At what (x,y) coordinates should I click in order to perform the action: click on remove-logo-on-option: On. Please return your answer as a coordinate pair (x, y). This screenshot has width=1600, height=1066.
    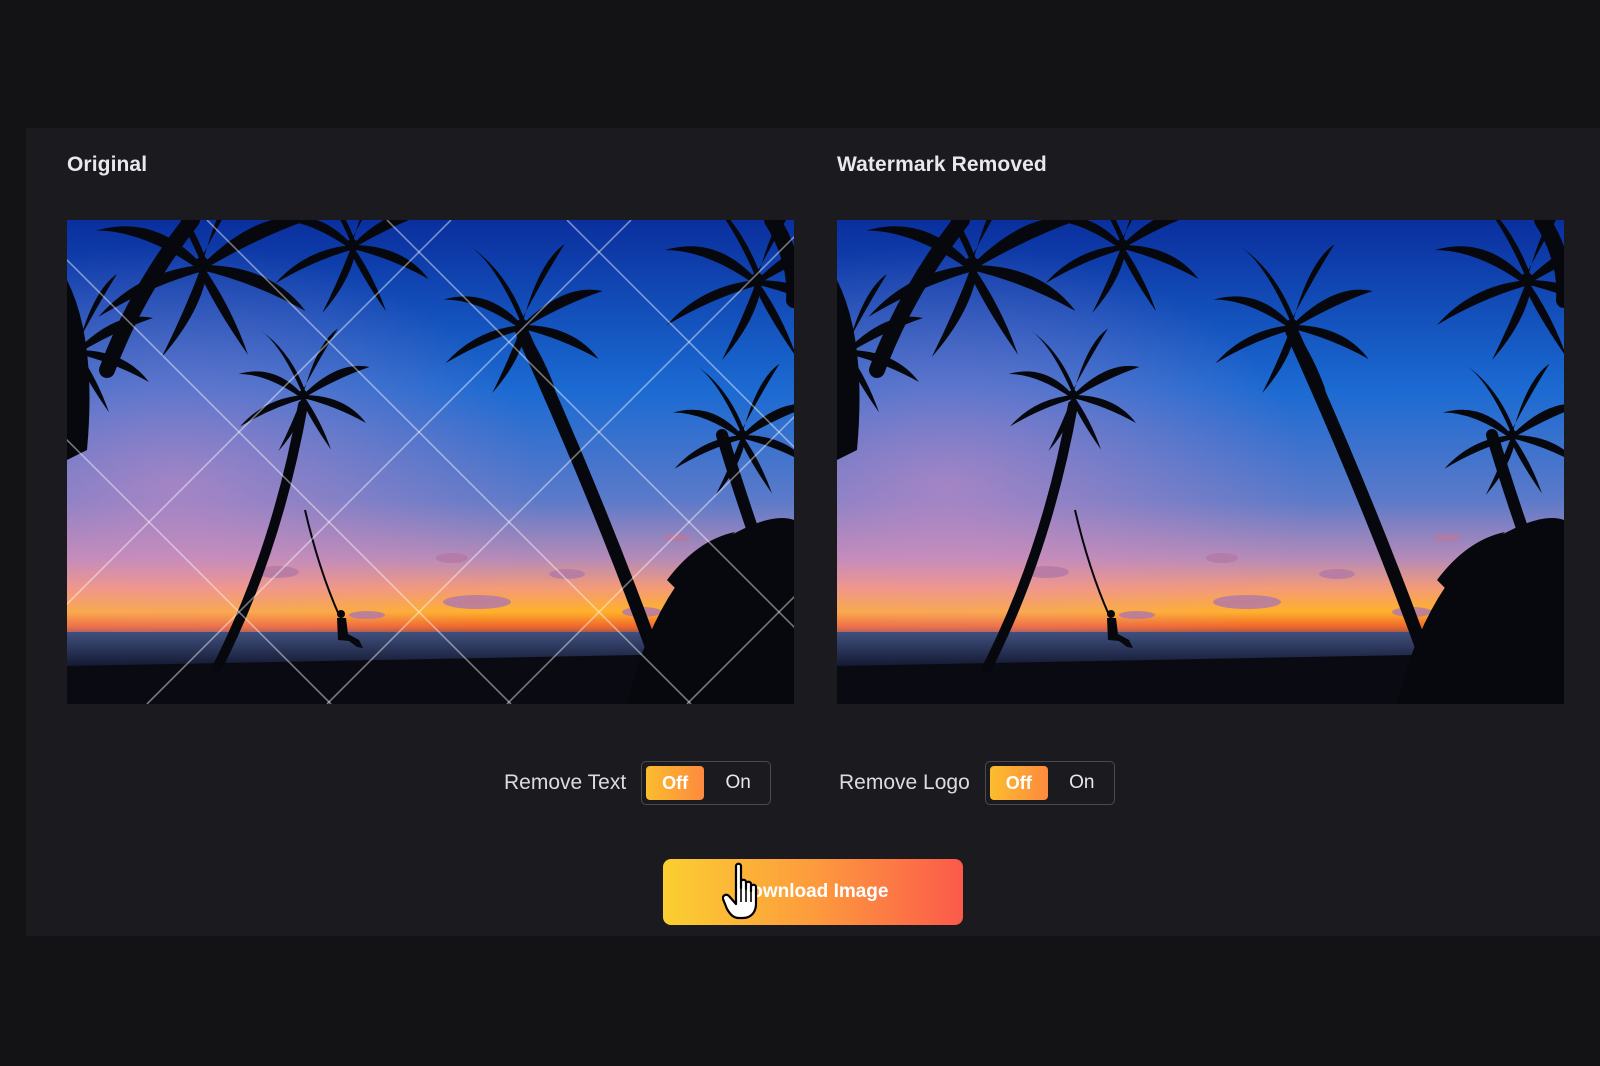
    Looking at the image, I should click on (1082, 783).